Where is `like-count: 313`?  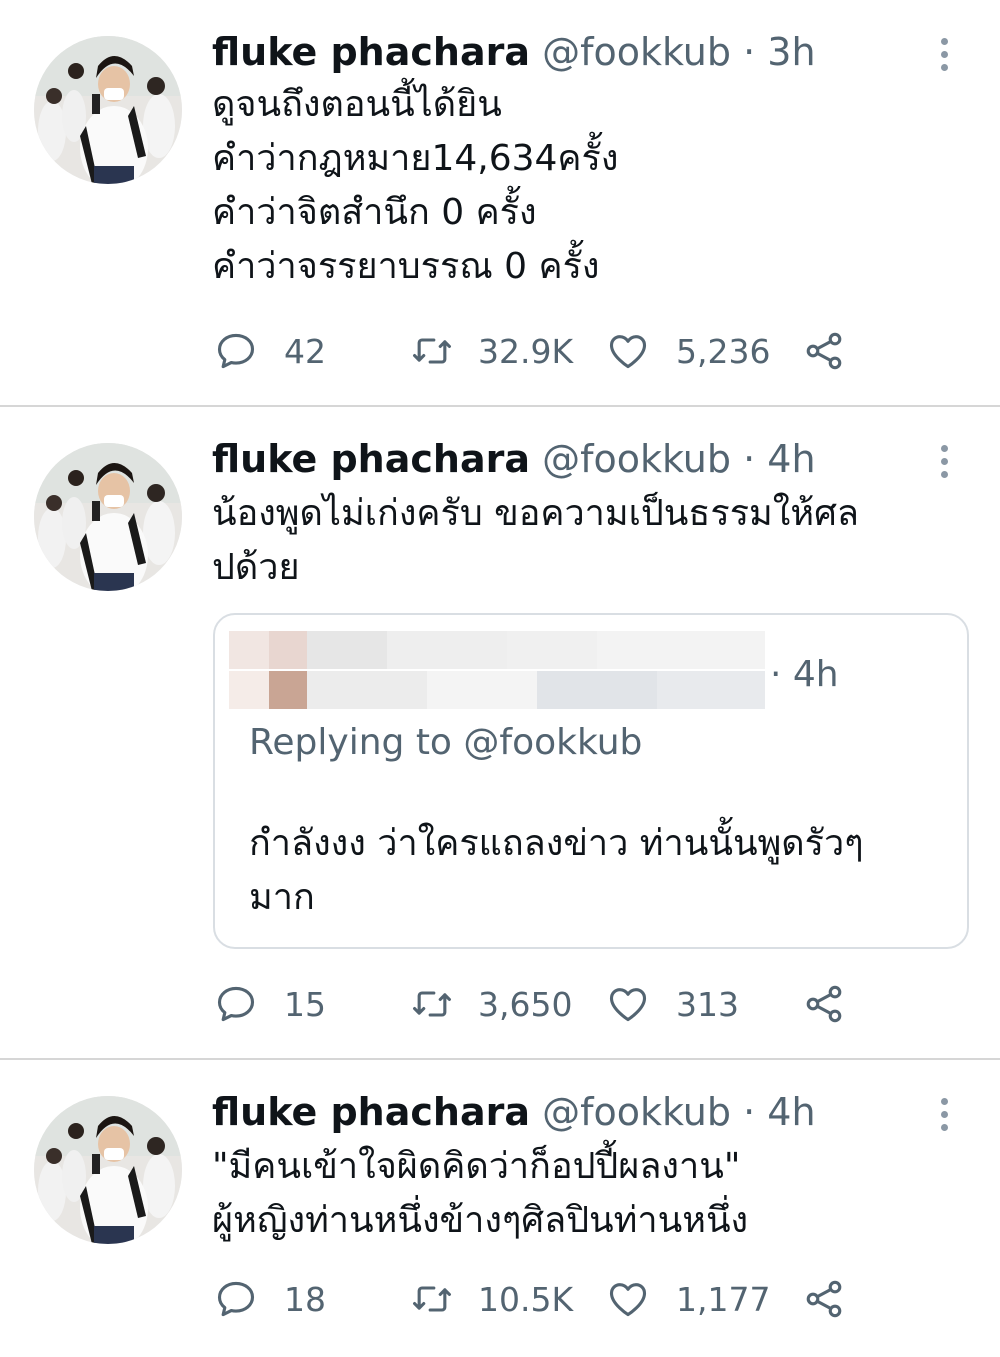 like-count: 313 is located at coordinates (707, 1004).